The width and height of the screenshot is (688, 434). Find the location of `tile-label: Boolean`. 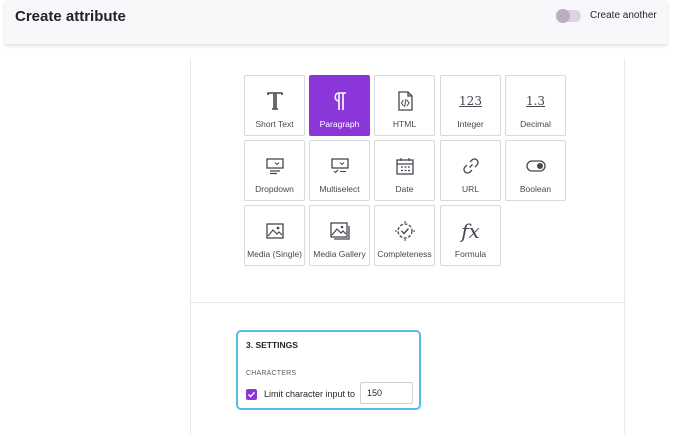

tile-label: Boolean is located at coordinates (535, 189).